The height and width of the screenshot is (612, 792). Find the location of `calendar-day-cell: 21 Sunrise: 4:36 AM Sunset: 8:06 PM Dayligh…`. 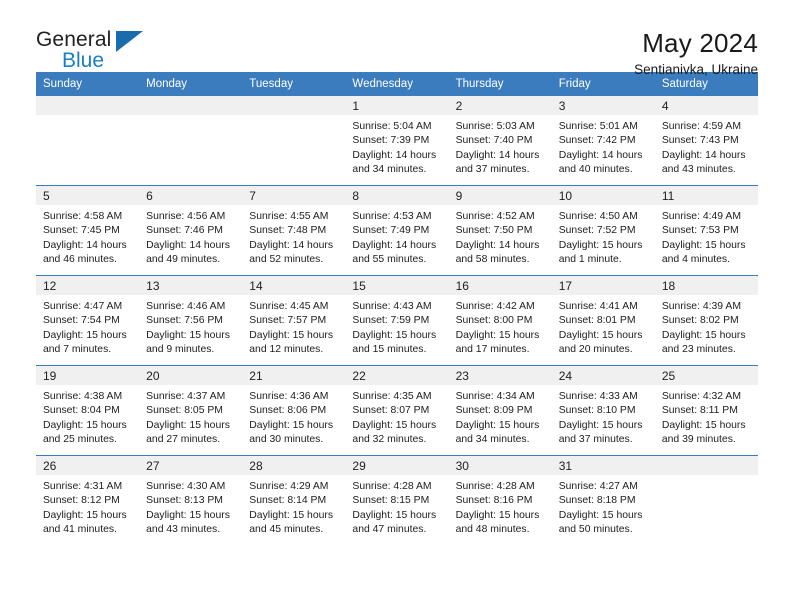

calendar-day-cell: 21 Sunrise: 4:36 AM Sunset: 8:06 PM Dayligh… is located at coordinates (294, 410).